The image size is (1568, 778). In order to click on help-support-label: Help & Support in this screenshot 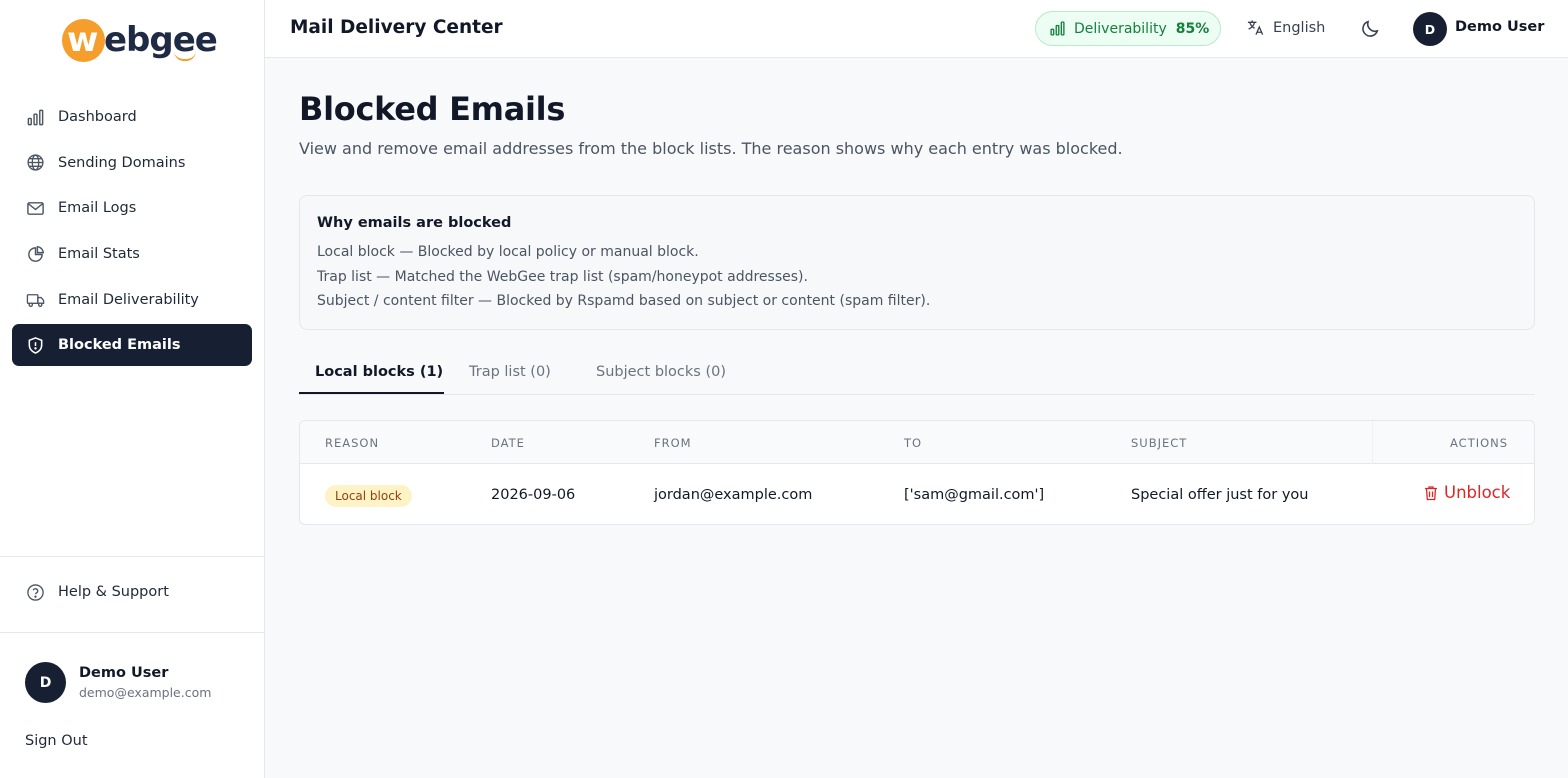, I will do `click(113, 592)`.